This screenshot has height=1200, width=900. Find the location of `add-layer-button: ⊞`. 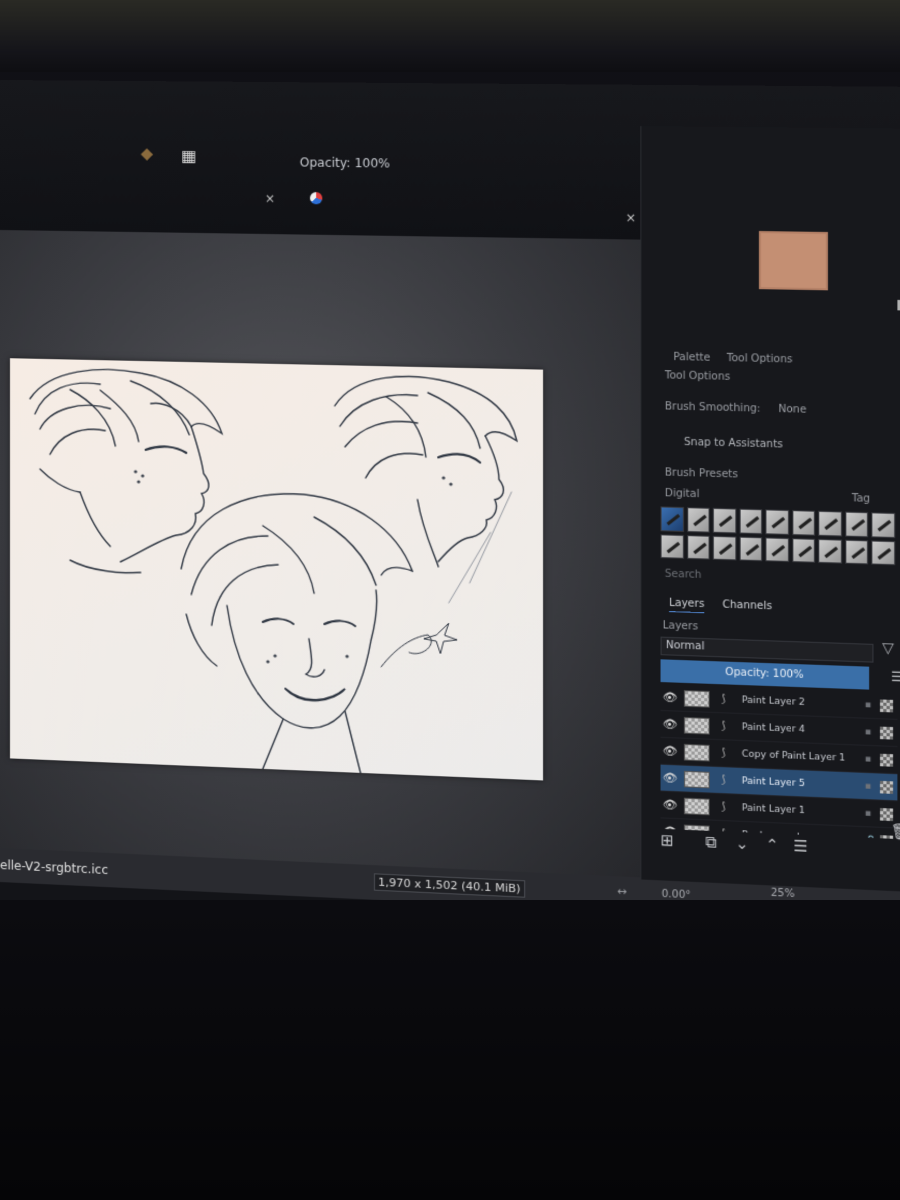

add-layer-button: ⊞ is located at coordinates (667, 840).